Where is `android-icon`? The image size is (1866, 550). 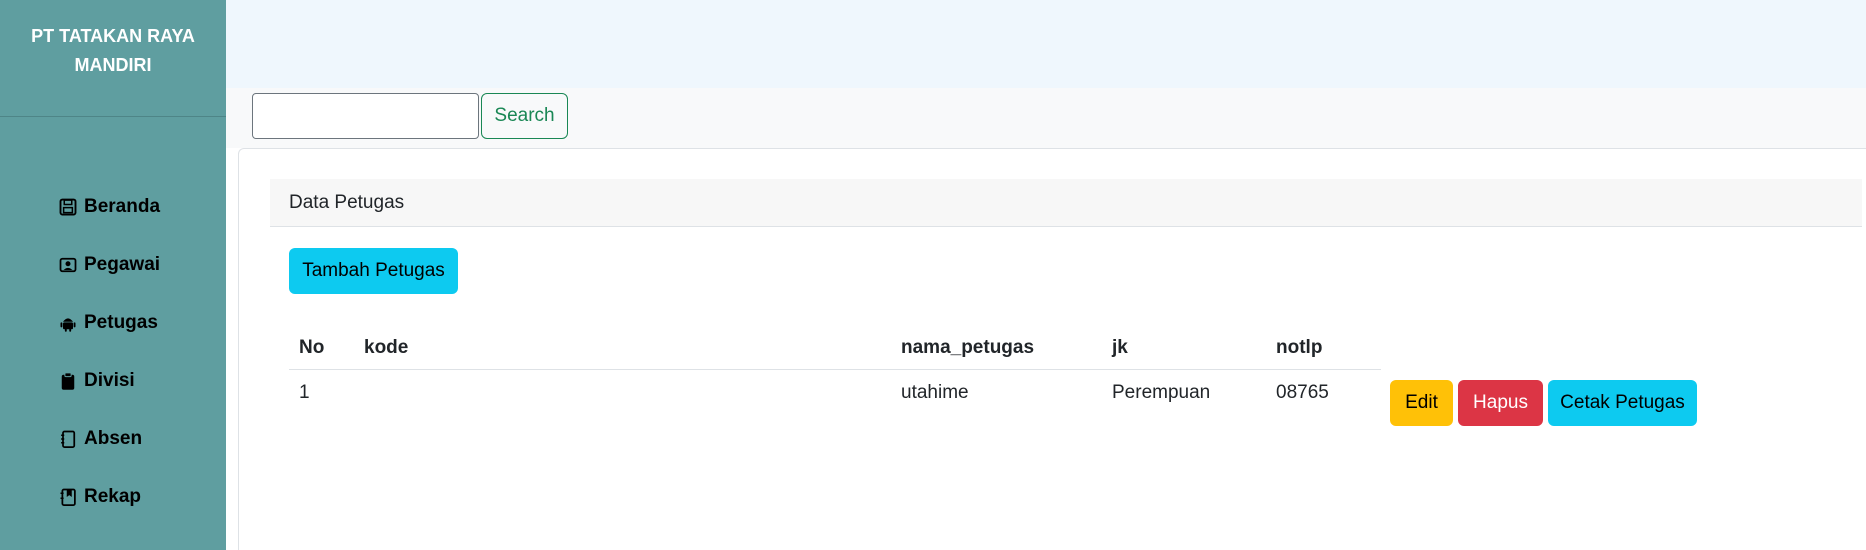
android-icon is located at coordinates (68, 323).